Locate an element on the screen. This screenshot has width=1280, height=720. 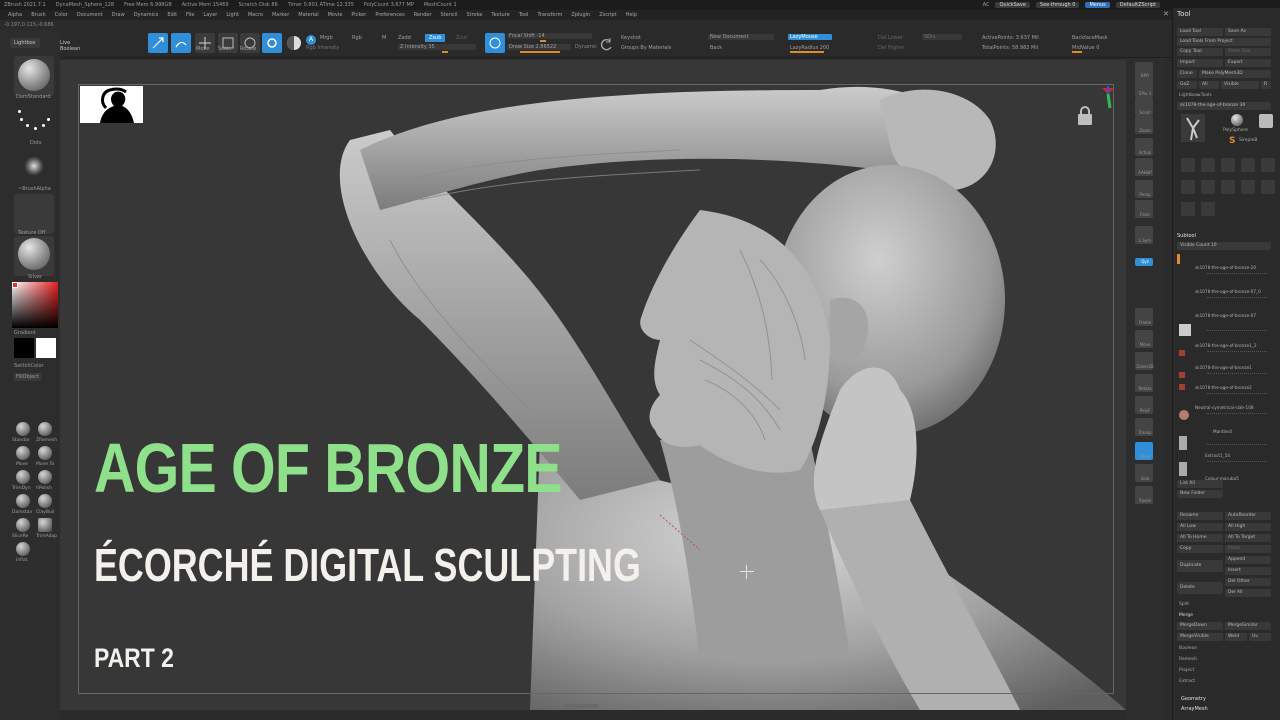
menus-toggle: Menus is located at coordinates (1097, 5).